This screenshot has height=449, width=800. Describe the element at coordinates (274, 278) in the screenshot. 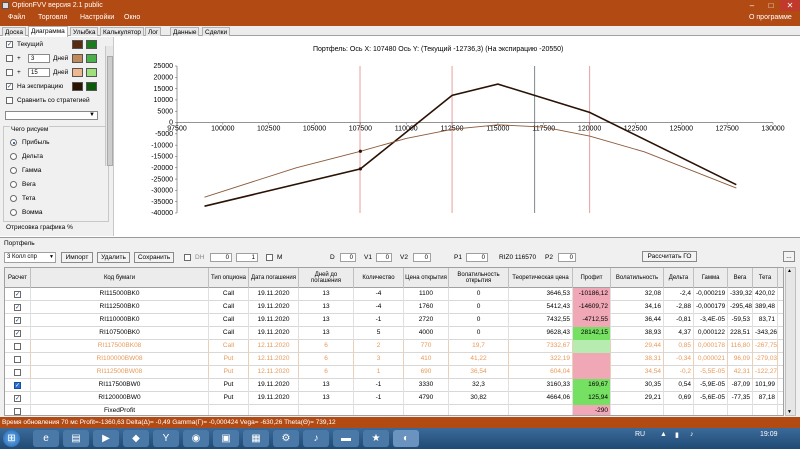

I see `column-header: Дата погашения` at that location.